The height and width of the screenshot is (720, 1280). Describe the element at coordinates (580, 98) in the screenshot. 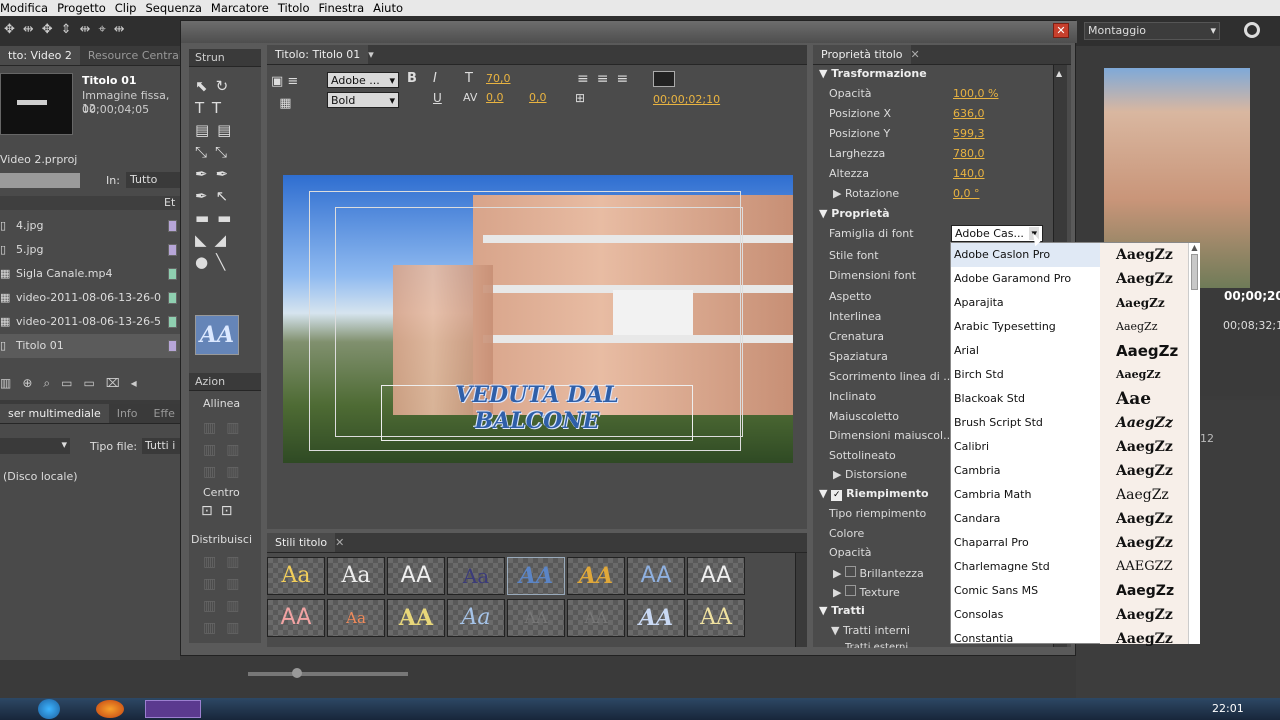

I see `tab-stops-icon: ⊞` at that location.